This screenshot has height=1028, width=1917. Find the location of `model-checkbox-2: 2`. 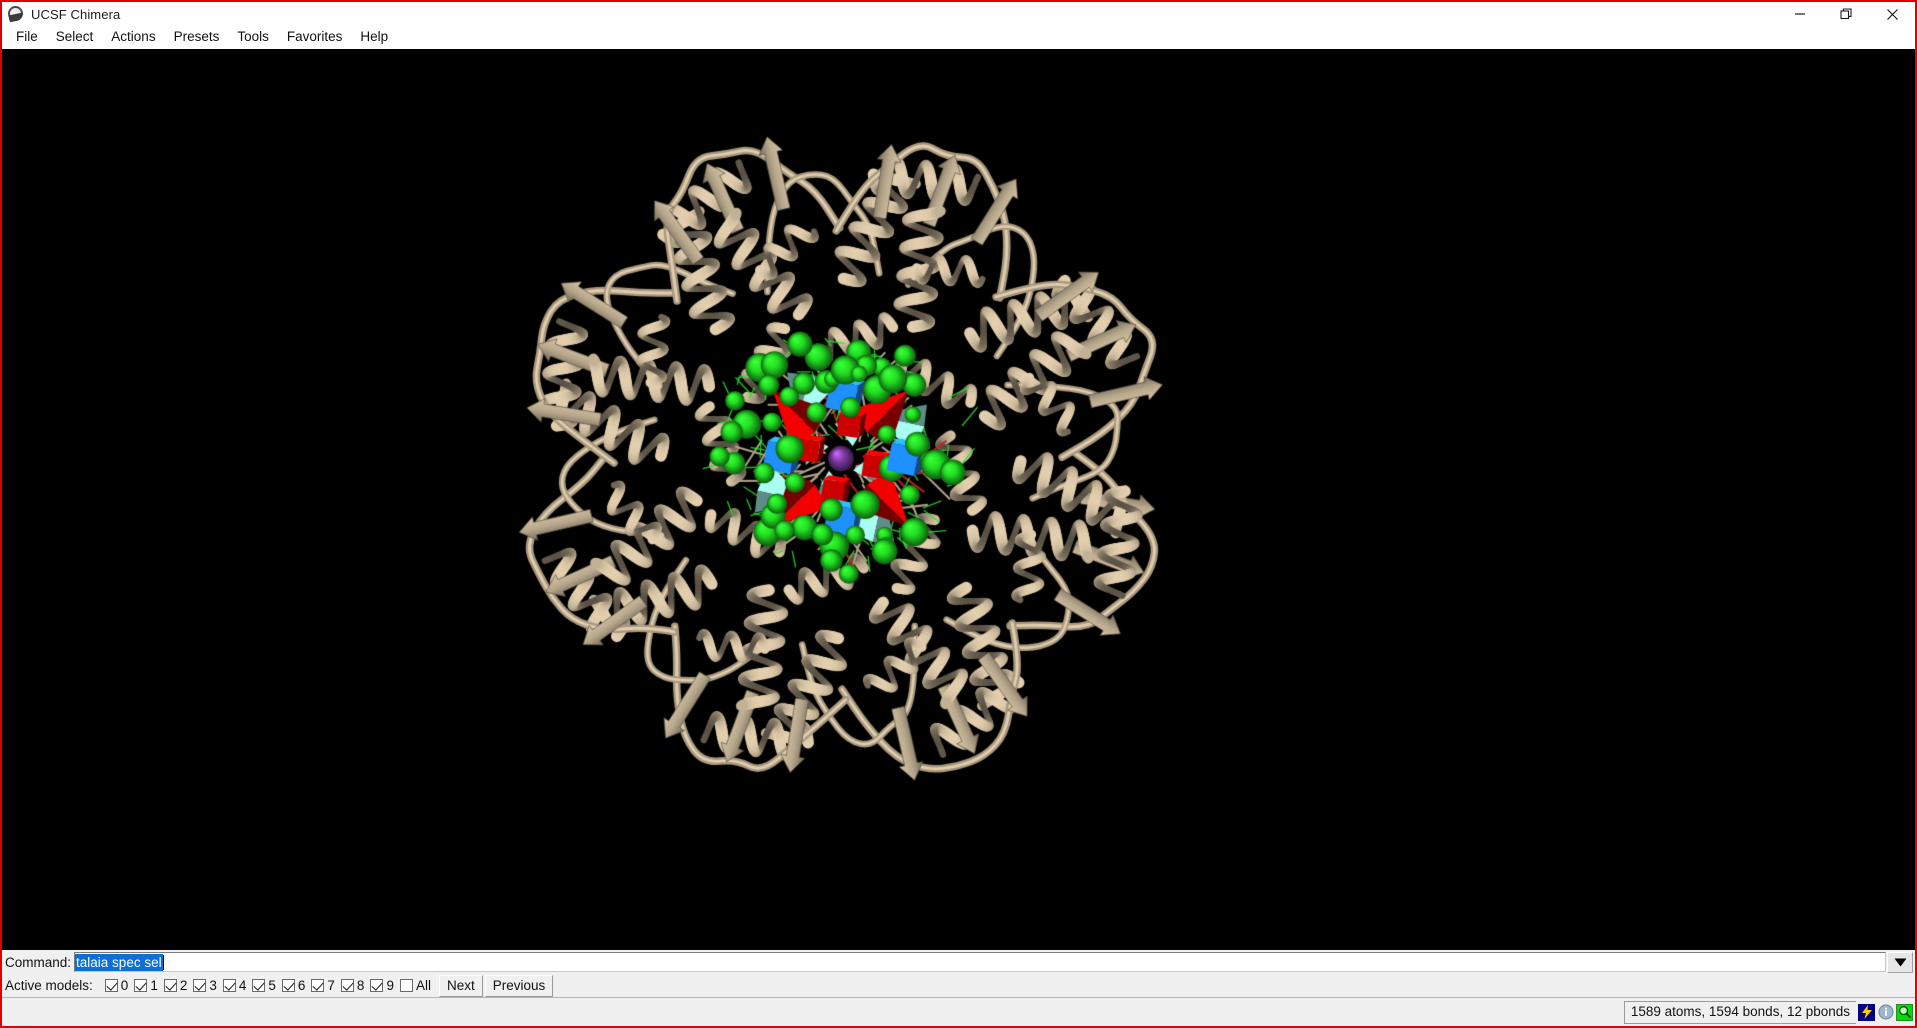

model-checkbox-2: 2 is located at coordinates (175, 985).